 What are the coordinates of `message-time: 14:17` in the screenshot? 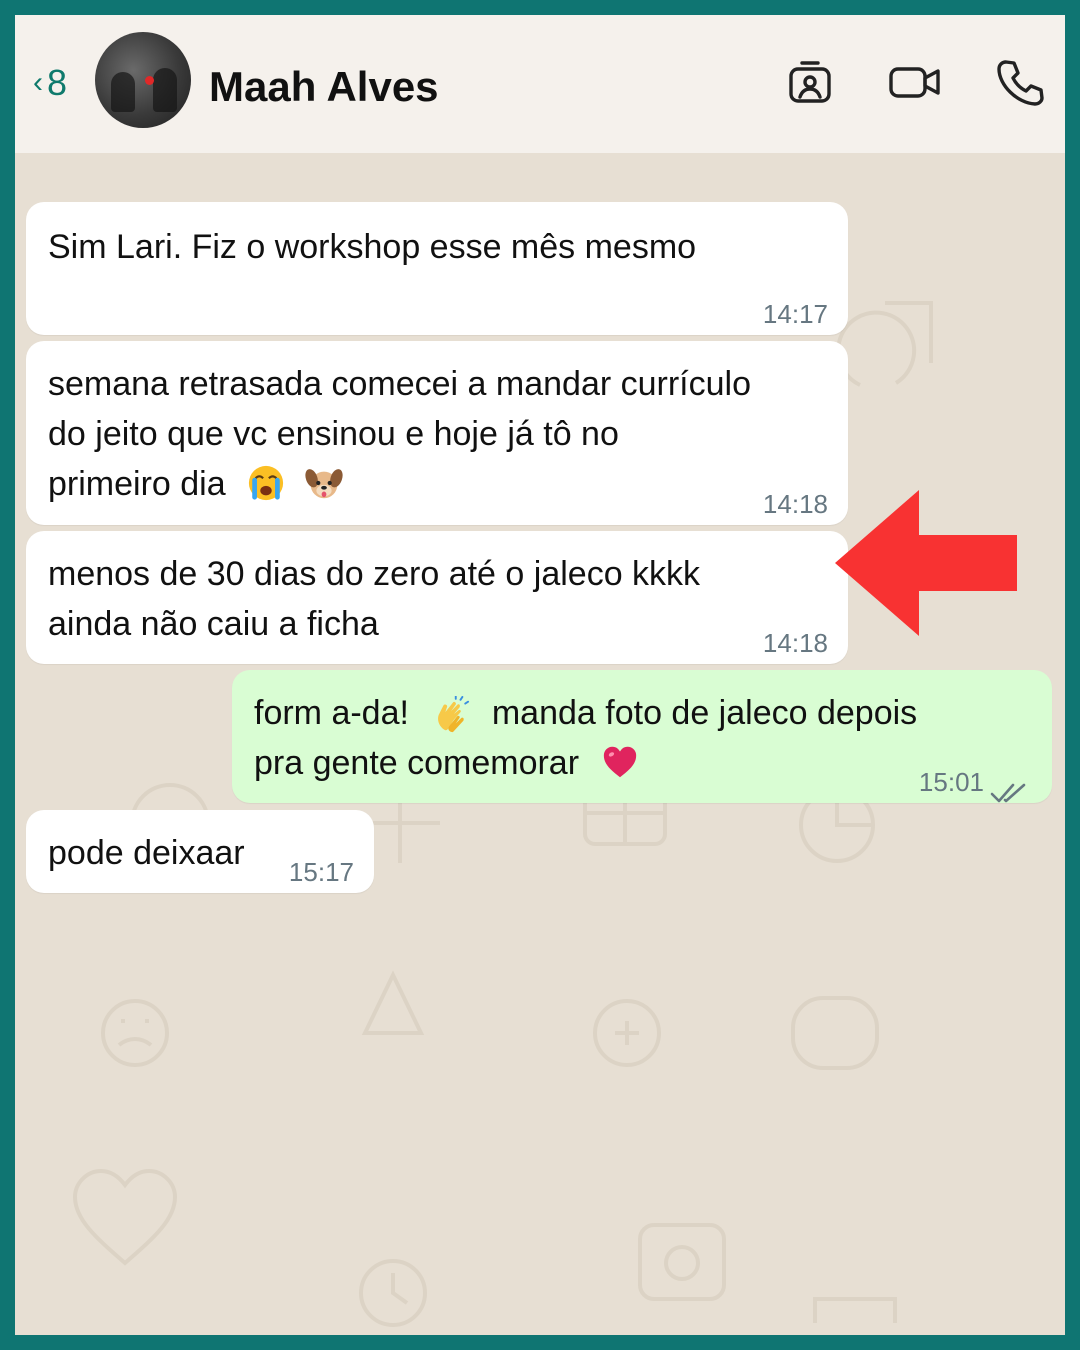 It's located at (795, 314).